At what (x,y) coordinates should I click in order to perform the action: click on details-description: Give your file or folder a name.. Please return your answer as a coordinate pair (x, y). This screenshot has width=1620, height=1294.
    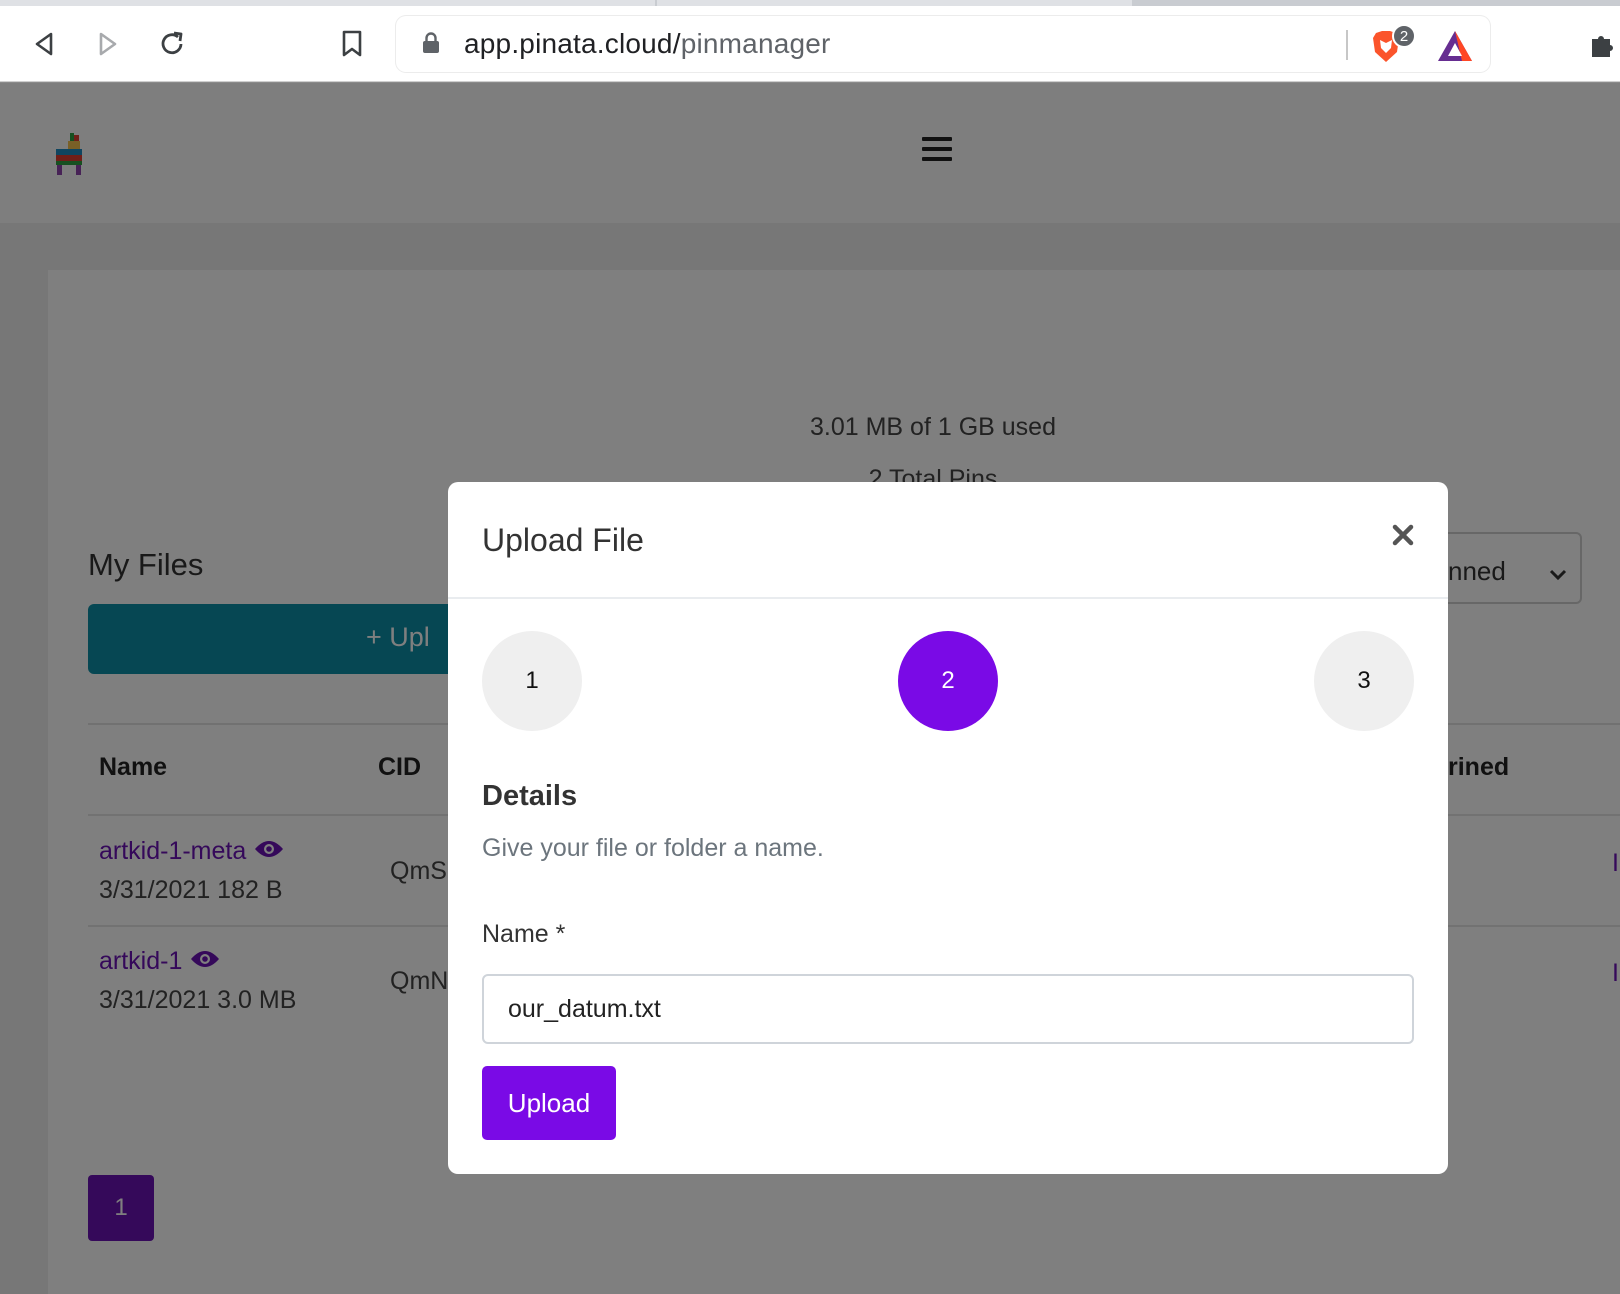
    Looking at the image, I should click on (653, 848).